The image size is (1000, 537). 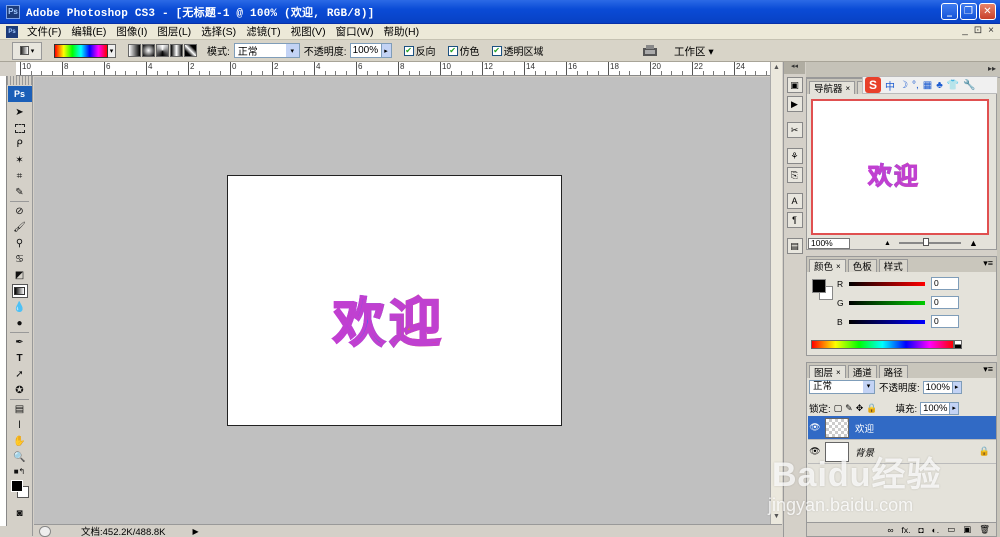 What do you see at coordinates (819, 286) in the screenshot?
I see `color-foreground-swatch` at bounding box center [819, 286].